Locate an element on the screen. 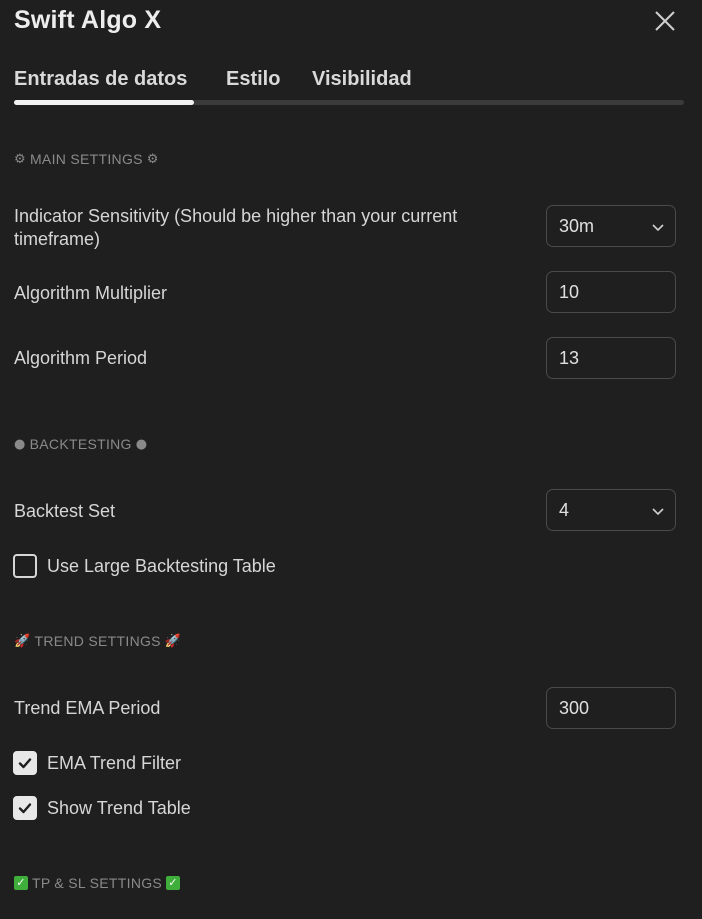 The image size is (702, 919). section-title: TP & SL SETTINGS is located at coordinates (97, 883).